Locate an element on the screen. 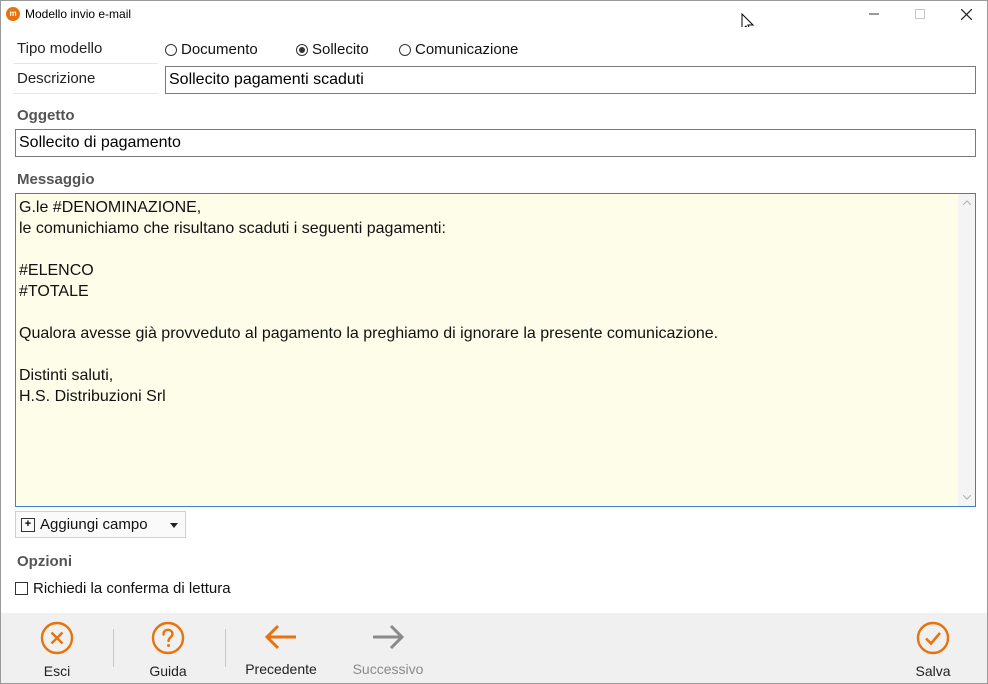 The image size is (988, 684). minimize-icon is located at coordinates (874, 14).